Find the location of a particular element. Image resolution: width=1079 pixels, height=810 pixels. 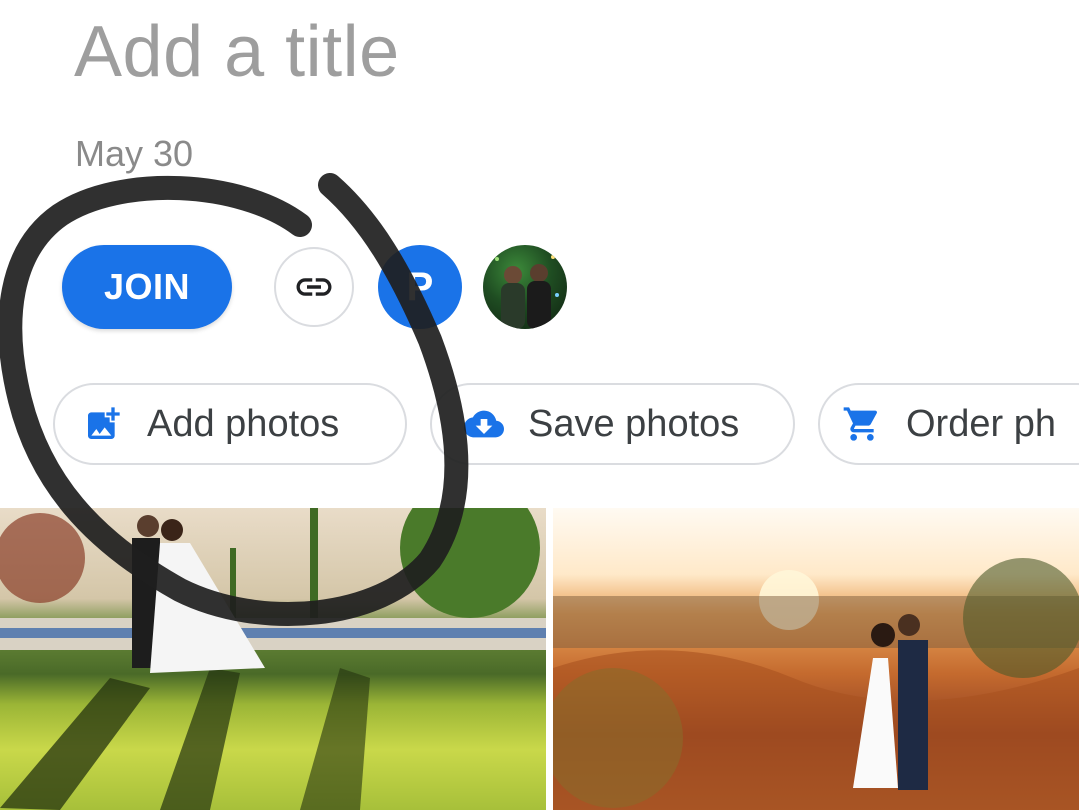

add-photos-button: Add photos is located at coordinates (230, 424).